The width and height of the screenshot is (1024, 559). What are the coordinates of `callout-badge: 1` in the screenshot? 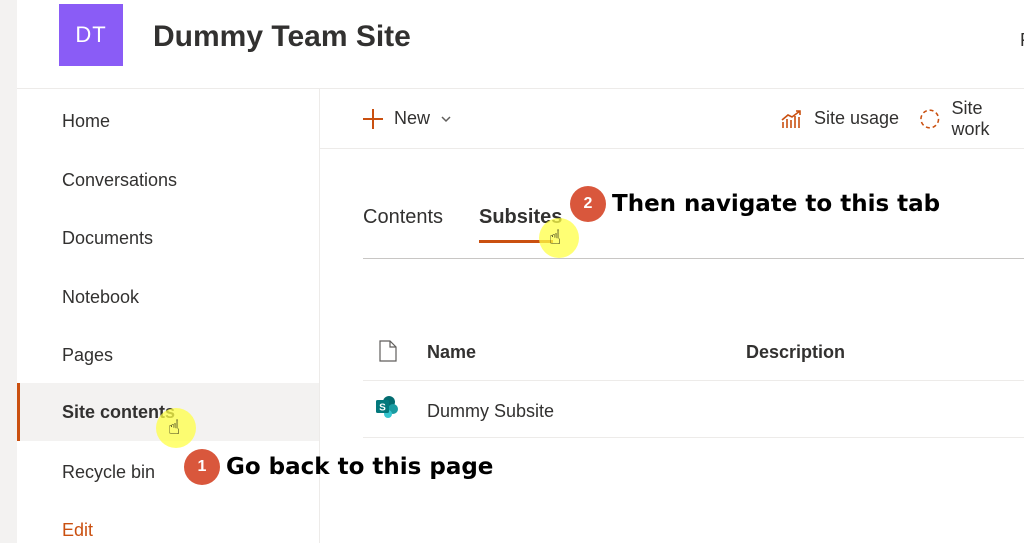 It's located at (202, 467).